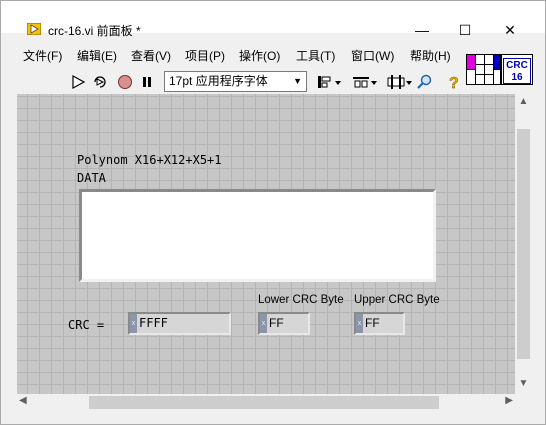 The width and height of the screenshot is (546, 425). I want to click on scroll-up-icon: ▲, so click(523, 103).